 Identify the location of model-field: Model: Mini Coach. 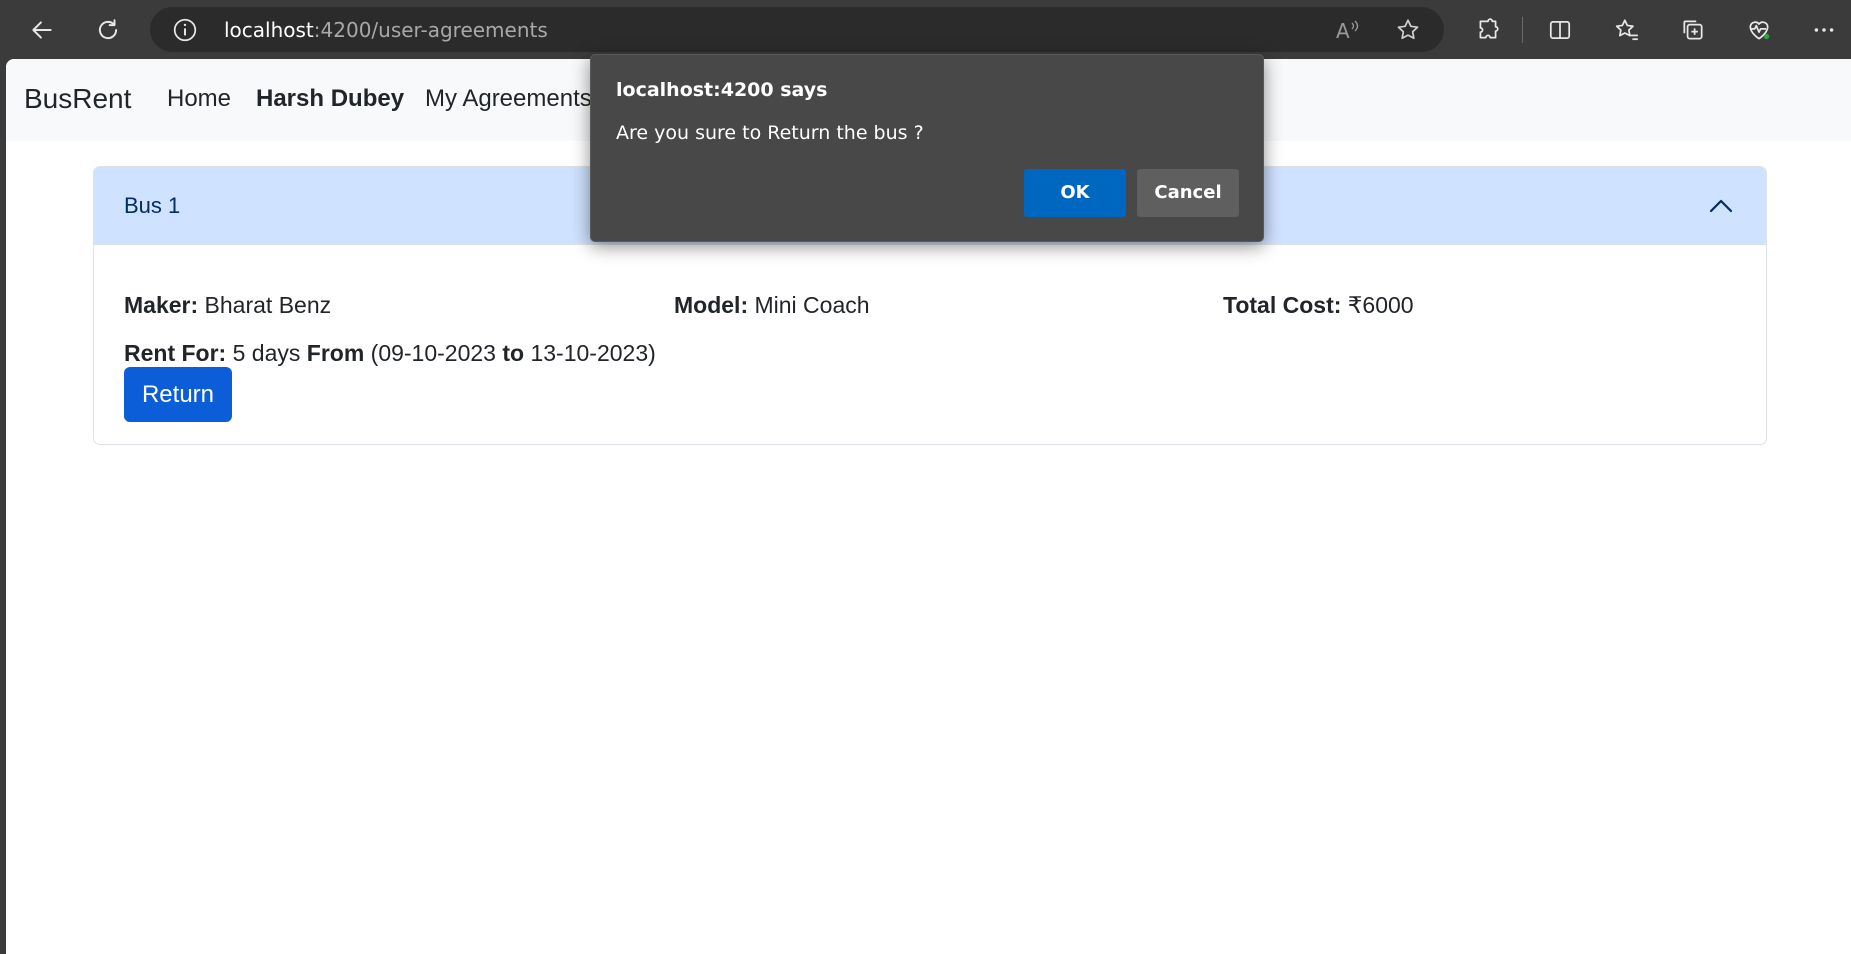
(772, 305).